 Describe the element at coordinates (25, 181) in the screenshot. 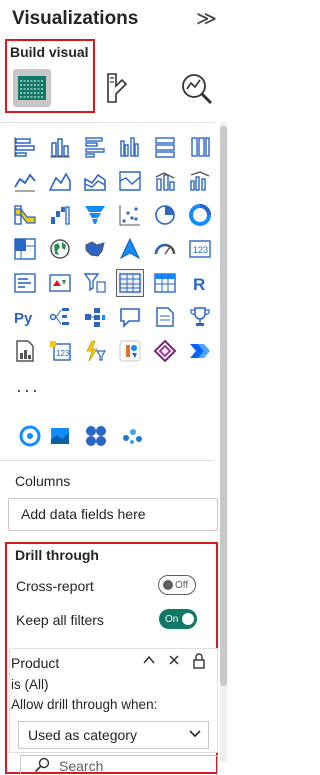

I see `line-chart-icon` at that location.